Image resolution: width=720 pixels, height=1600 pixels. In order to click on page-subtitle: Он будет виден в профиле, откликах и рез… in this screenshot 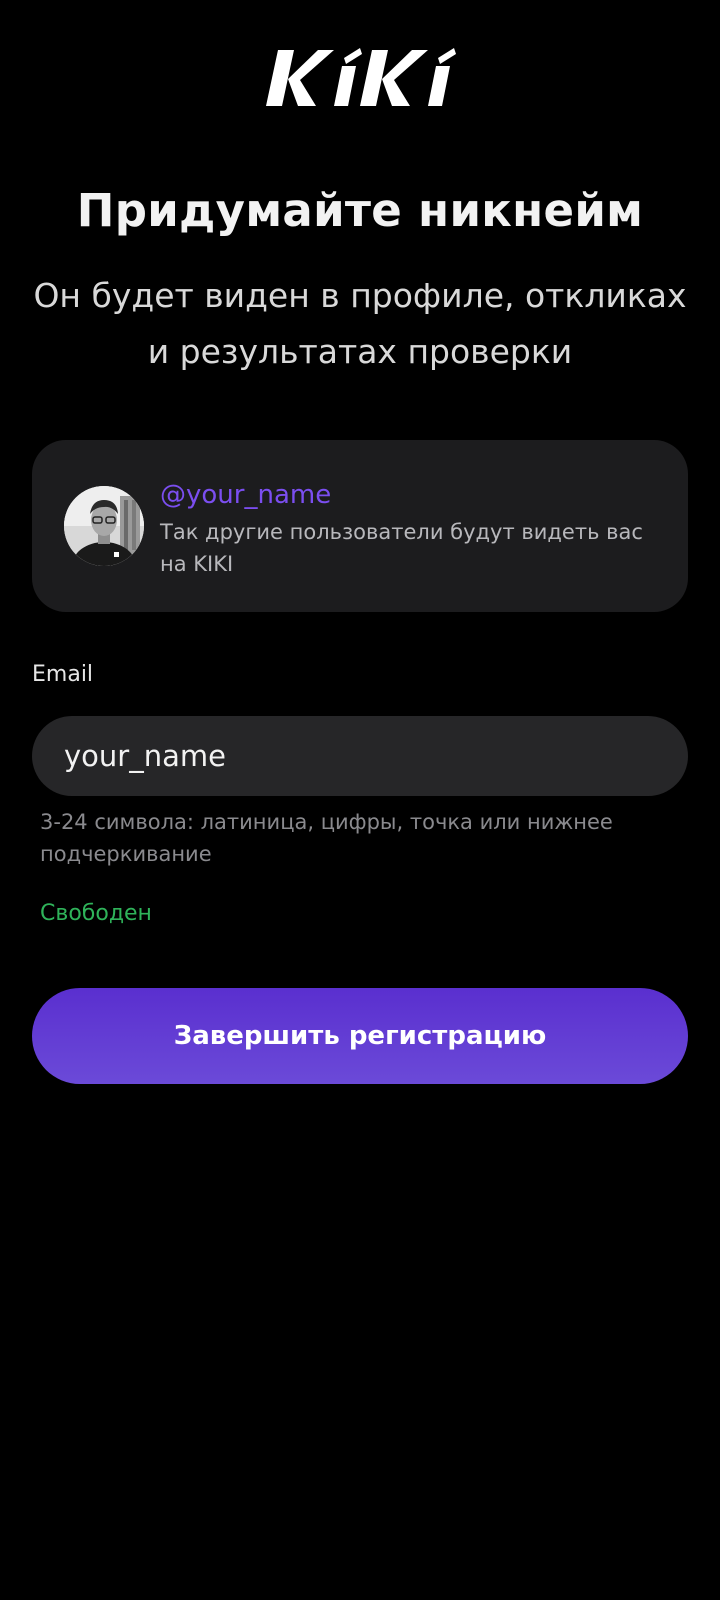, I will do `click(360, 323)`.